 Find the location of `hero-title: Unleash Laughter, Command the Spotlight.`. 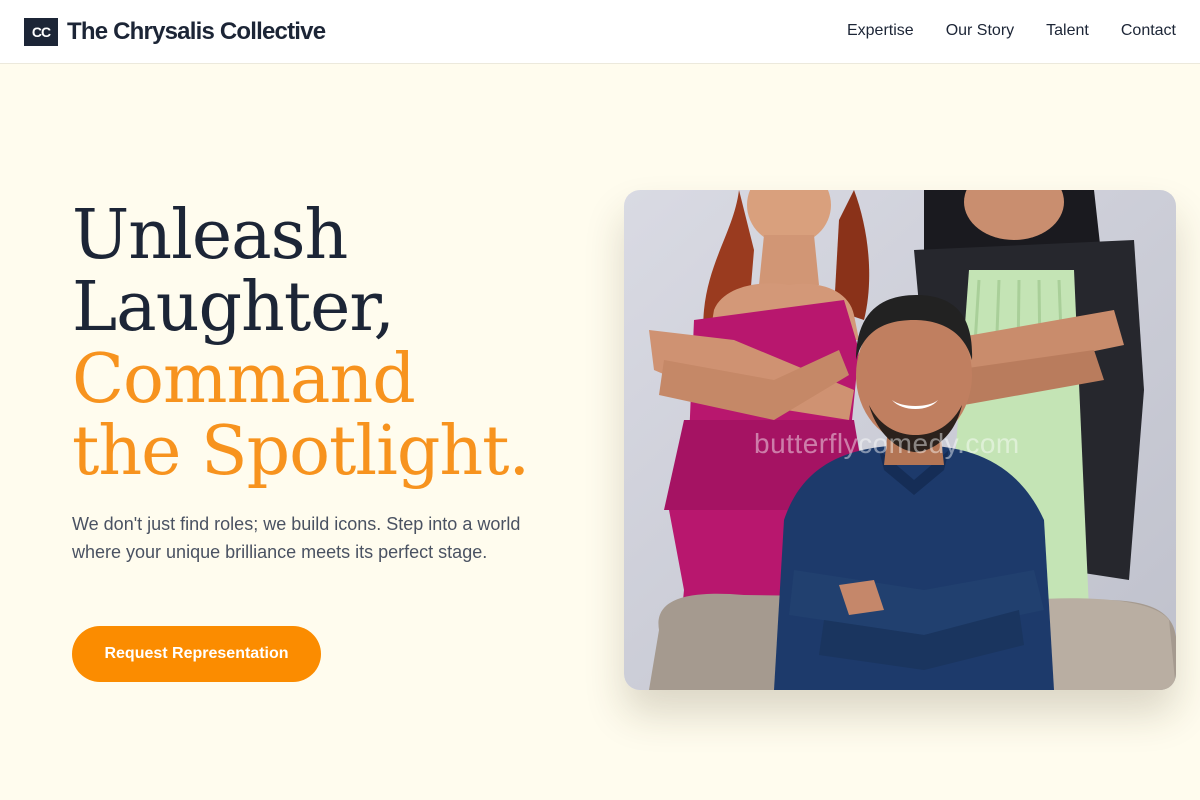

hero-title: Unleash Laughter, Command the Spotlight. is located at coordinates (301, 343).